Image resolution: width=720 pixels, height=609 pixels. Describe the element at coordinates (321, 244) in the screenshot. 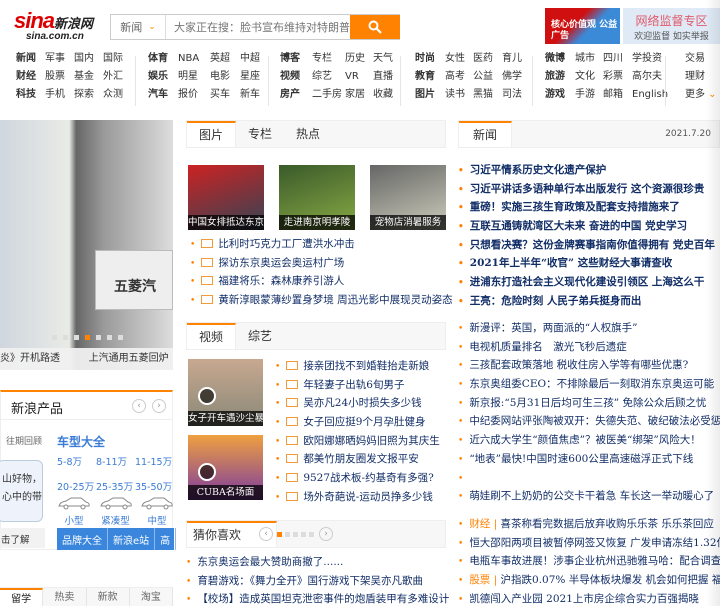

I see `list-item: 比利时巧克力工厂遭洪水冲击` at that location.